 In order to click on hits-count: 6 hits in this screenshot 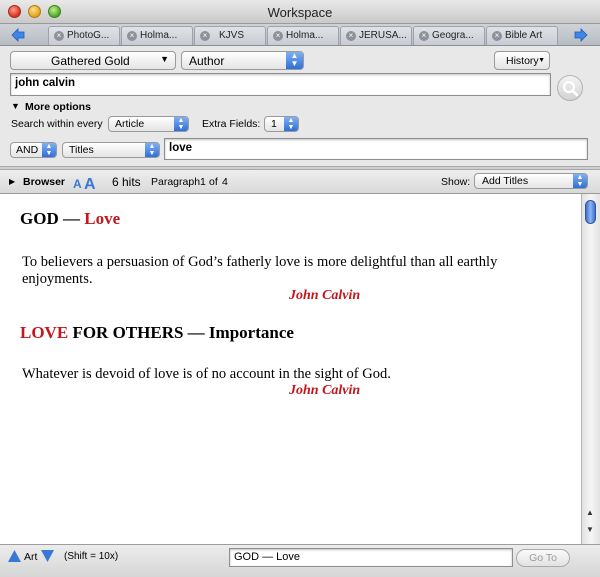, I will do `click(126, 182)`.